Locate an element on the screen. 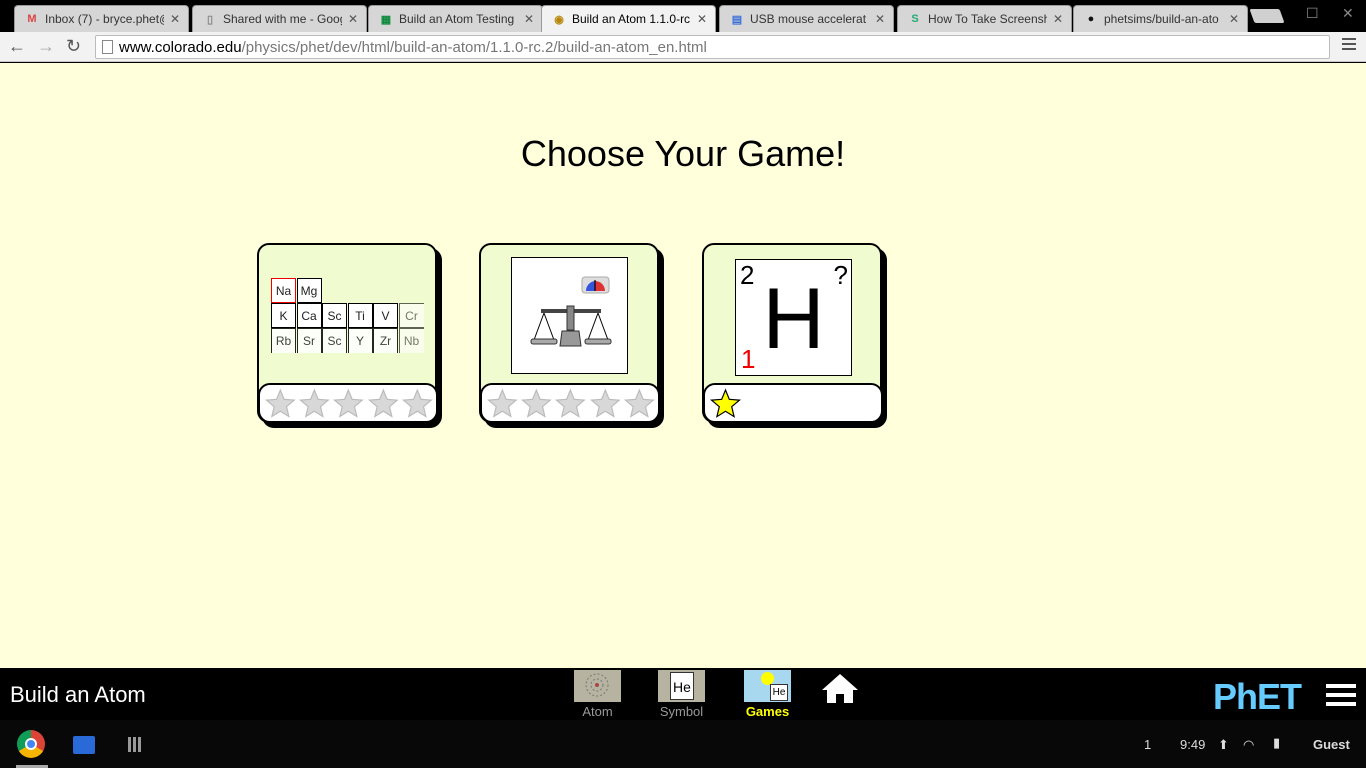 This screenshot has width=1366, height=768. tab-title: Build an Atom Testing is located at coordinates (457, 19).